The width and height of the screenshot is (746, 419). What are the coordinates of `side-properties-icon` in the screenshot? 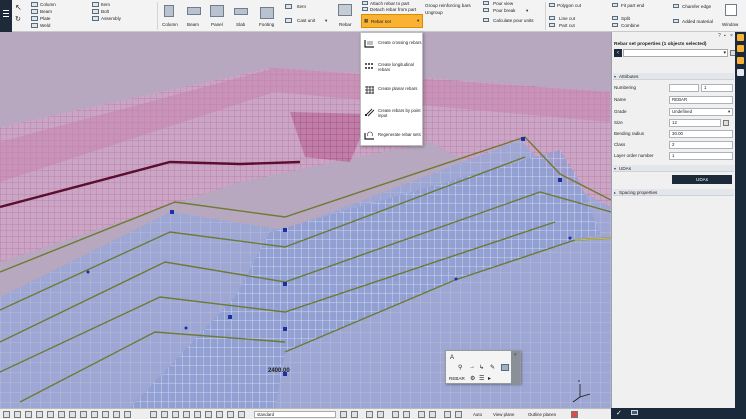 It's located at (740, 37).